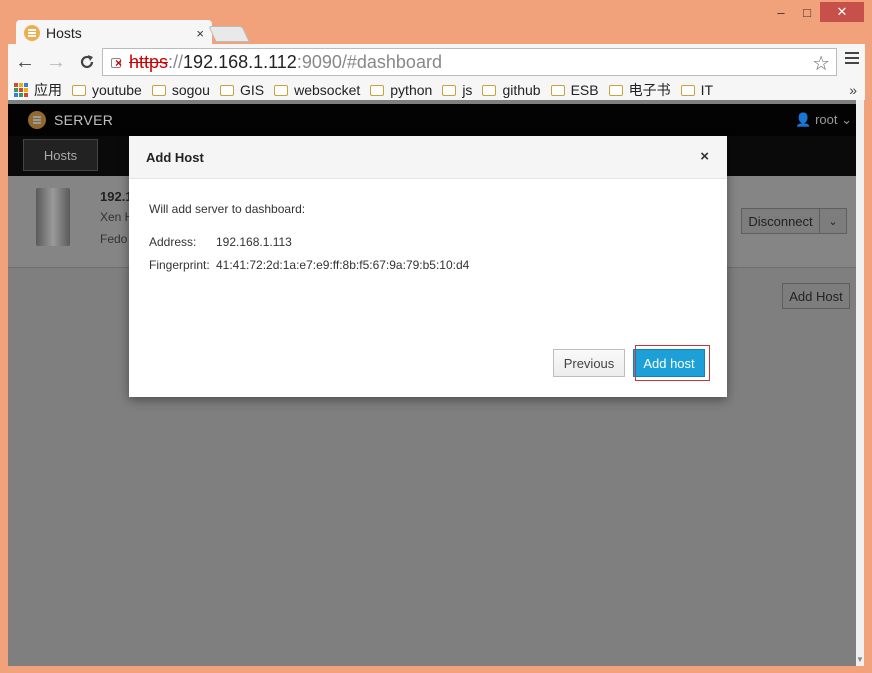 The height and width of the screenshot is (673, 872). I want to click on new-tab-button, so click(229, 34).